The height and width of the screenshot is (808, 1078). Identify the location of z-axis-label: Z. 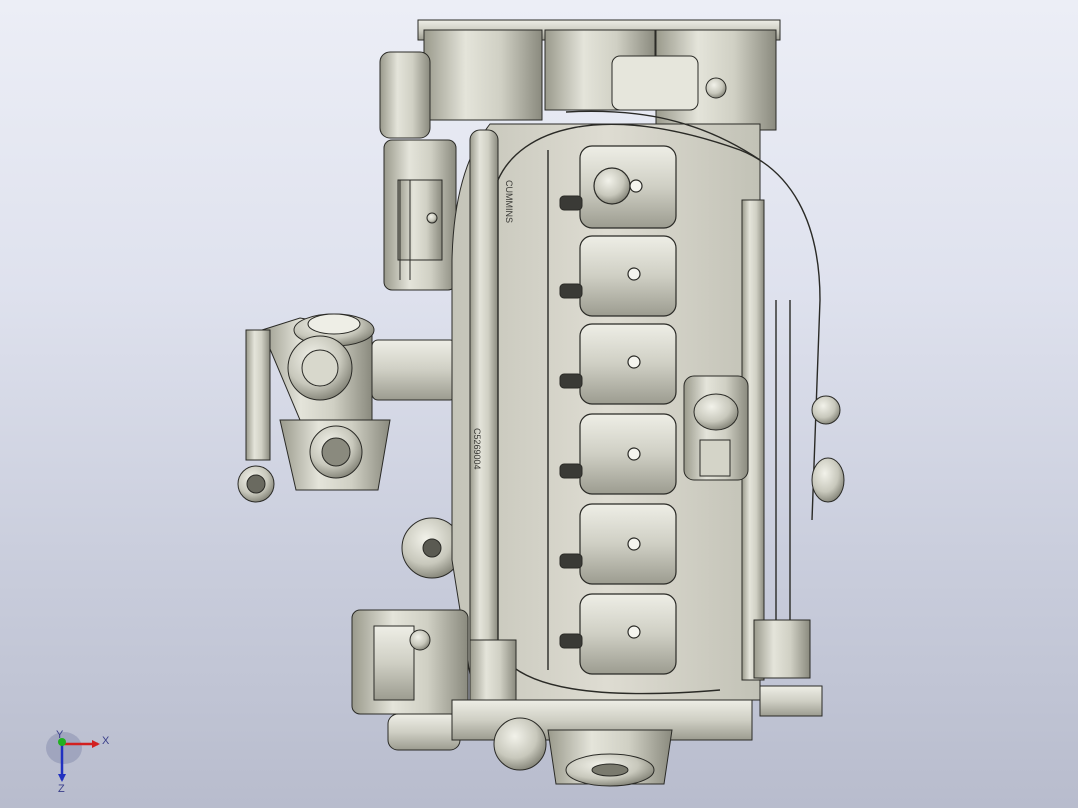
(61, 789).